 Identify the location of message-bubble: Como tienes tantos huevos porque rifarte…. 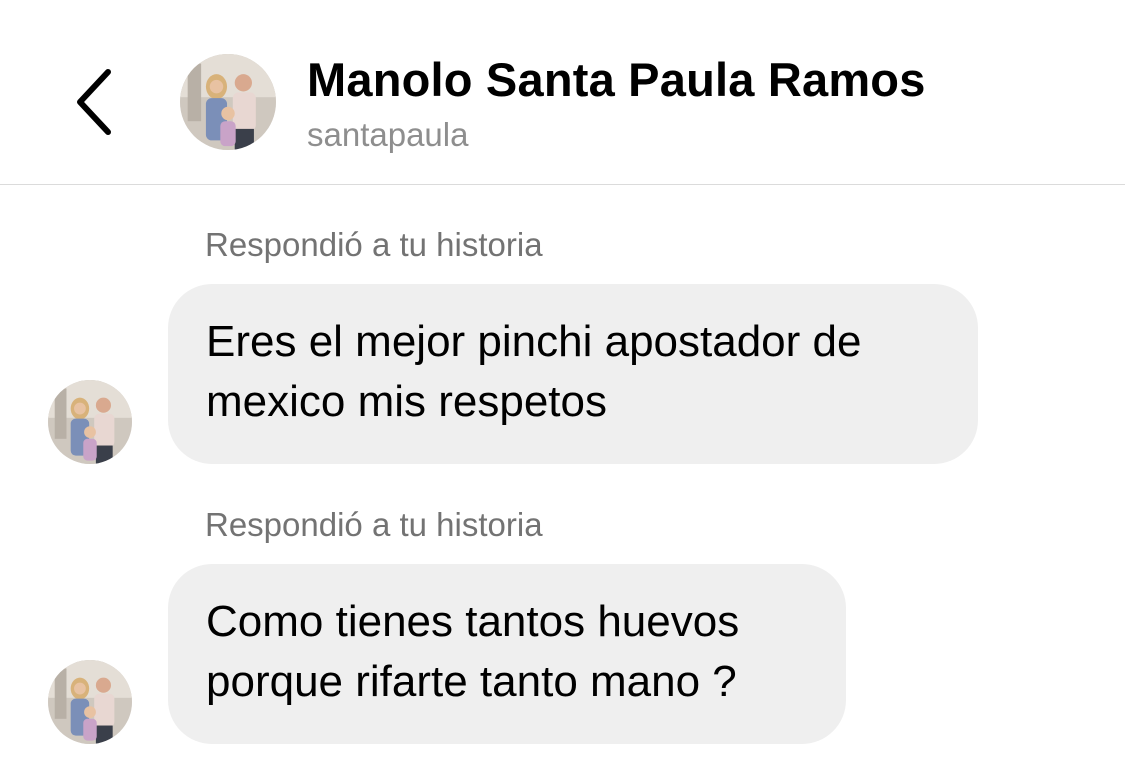
(507, 654).